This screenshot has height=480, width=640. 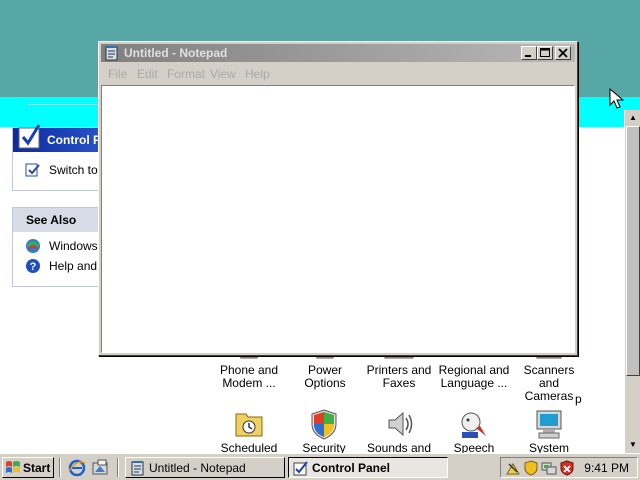 What do you see at coordinates (338, 73) in the screenshot?
I see `notepad-menubar: File Edit Format View Help` at bounding box center [338, 73].